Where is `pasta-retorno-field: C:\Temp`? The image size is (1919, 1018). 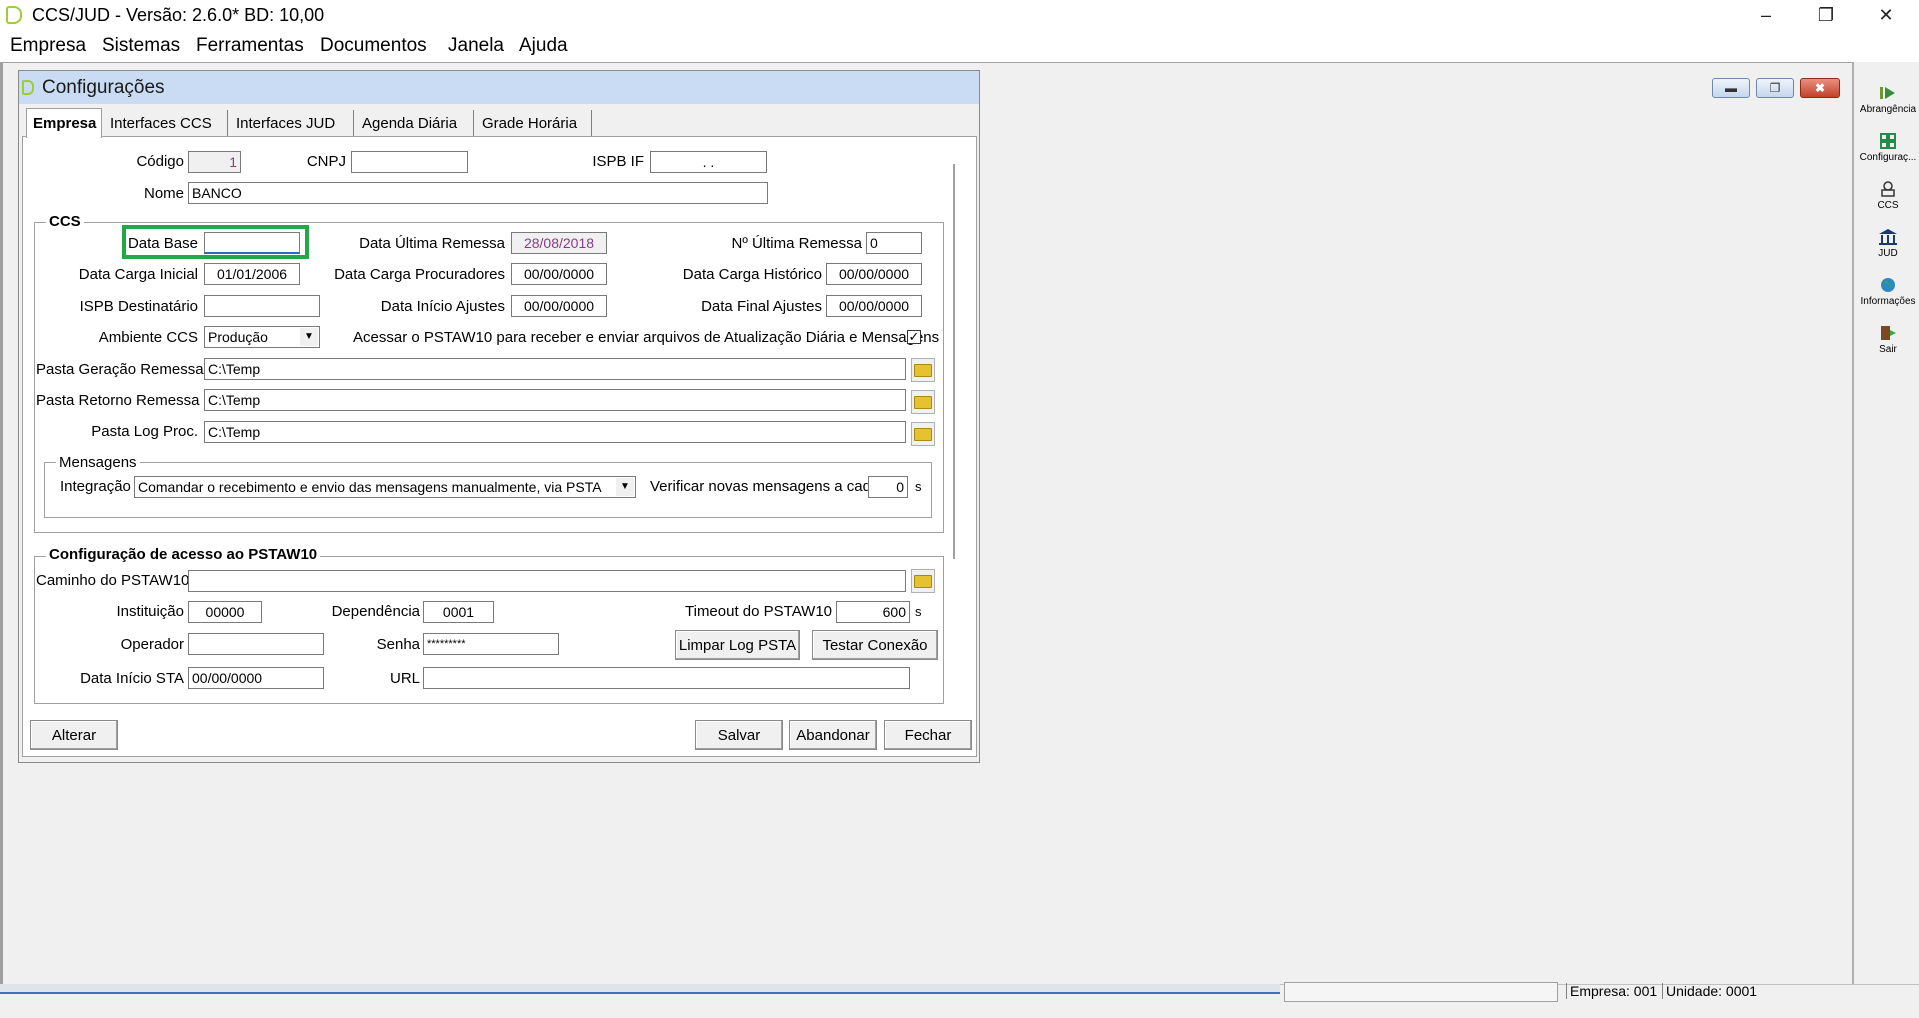
pasta-retorno-field: C:\Temp is located at coordinates (555, 400).